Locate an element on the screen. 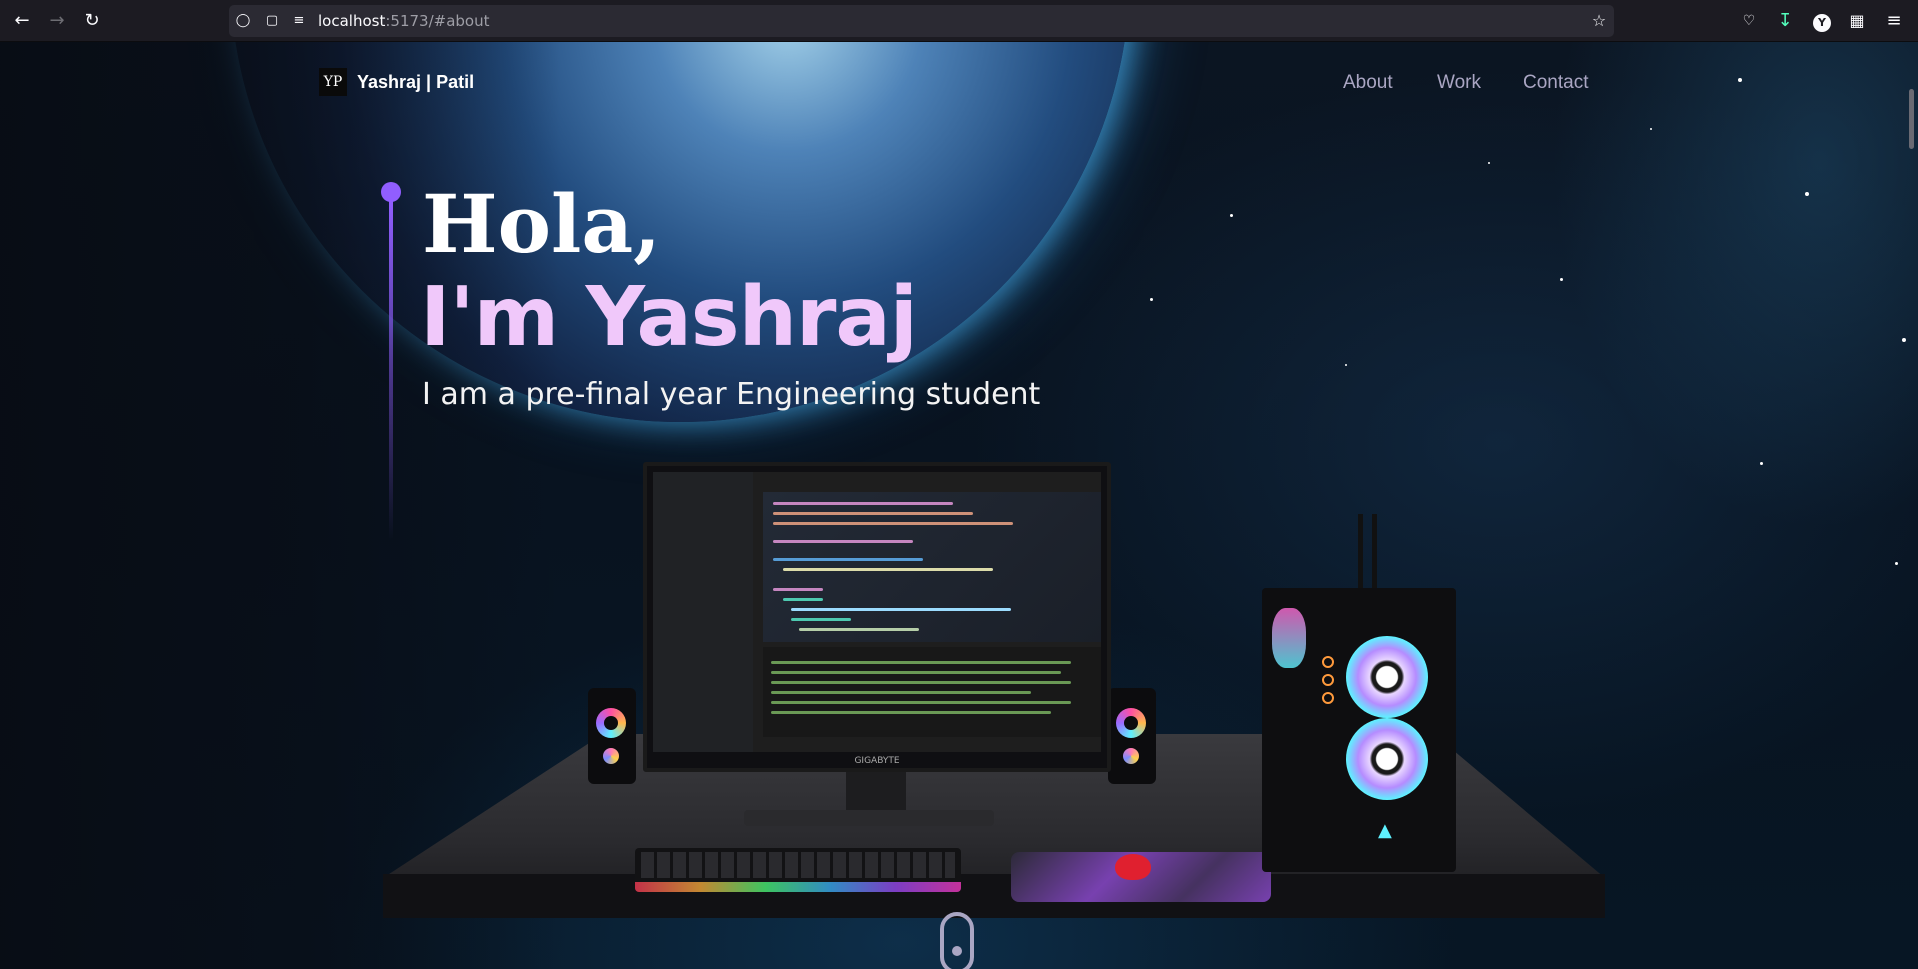  nav-link-contact: Contact is located at coordinates (1555, 83).